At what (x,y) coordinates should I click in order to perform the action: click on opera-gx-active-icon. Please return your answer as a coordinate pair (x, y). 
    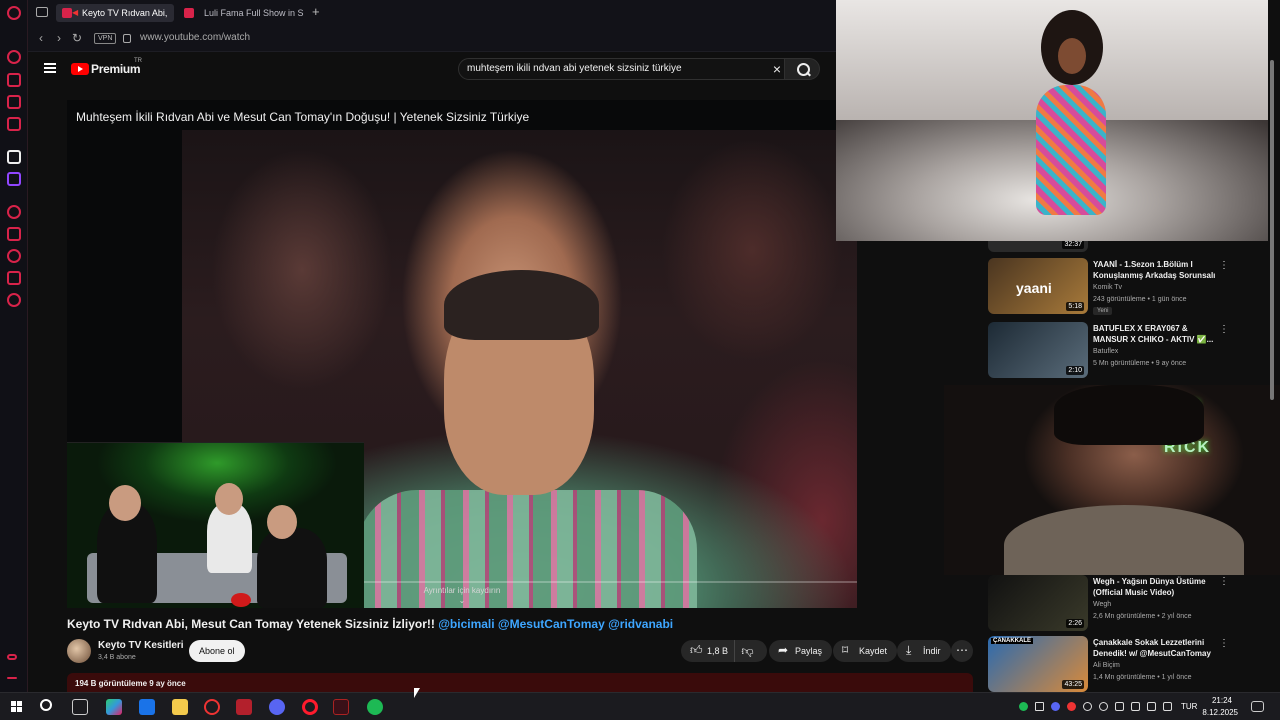
    Looking at the image, I should click on (341, 707).